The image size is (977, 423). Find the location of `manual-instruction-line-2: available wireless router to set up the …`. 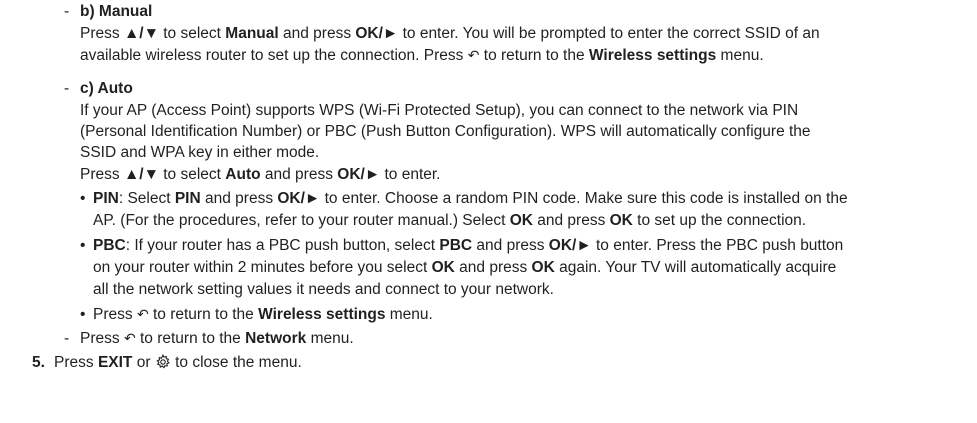

manual-instruction-line-2: available wireless router to set up the … is located at coordinates (422, 55).